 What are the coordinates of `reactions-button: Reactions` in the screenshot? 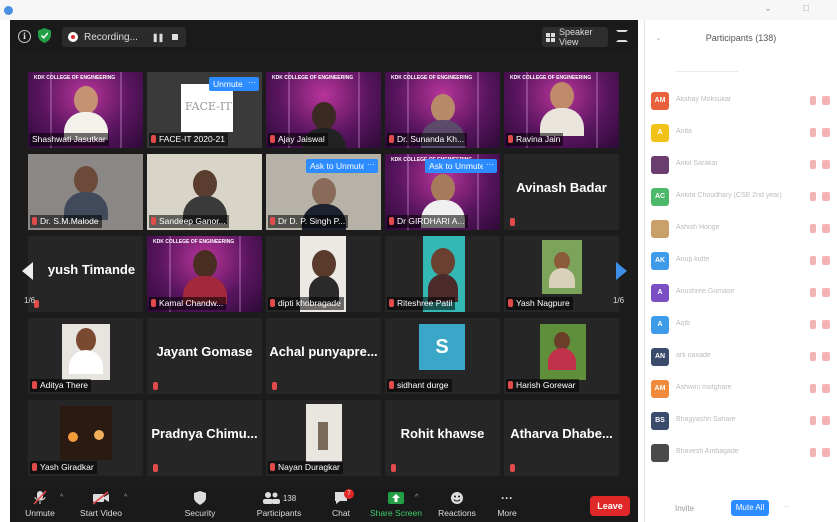 It's located at (457, 505).